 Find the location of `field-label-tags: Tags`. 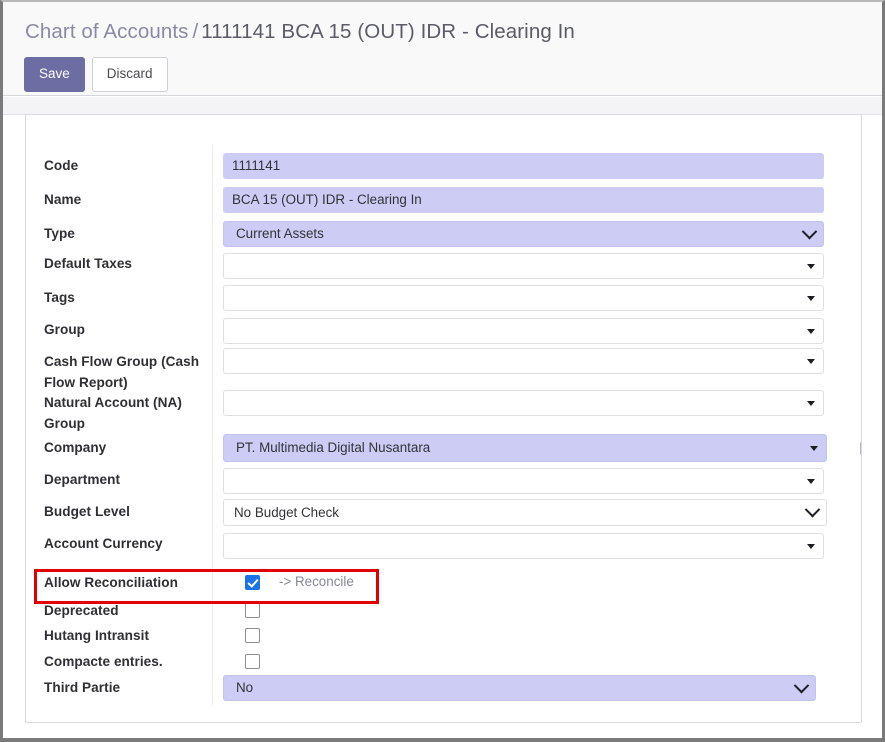

field-label-tags: Tags is located at coordinates (59, 297).